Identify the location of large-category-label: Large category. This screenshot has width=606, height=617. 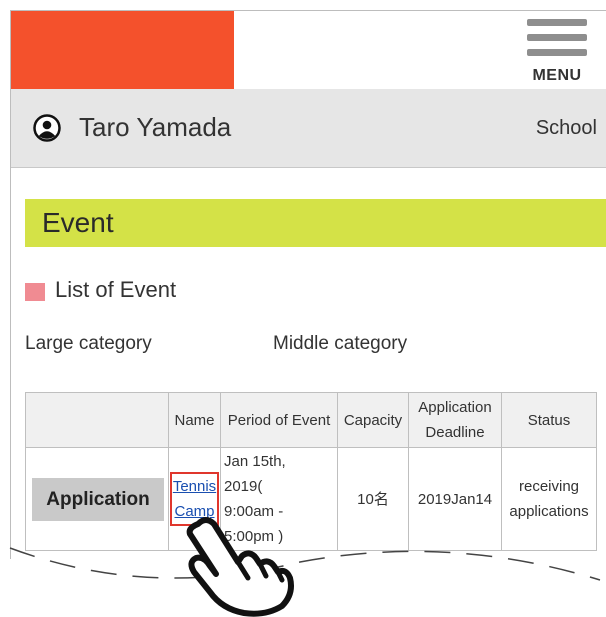
(88, 343).